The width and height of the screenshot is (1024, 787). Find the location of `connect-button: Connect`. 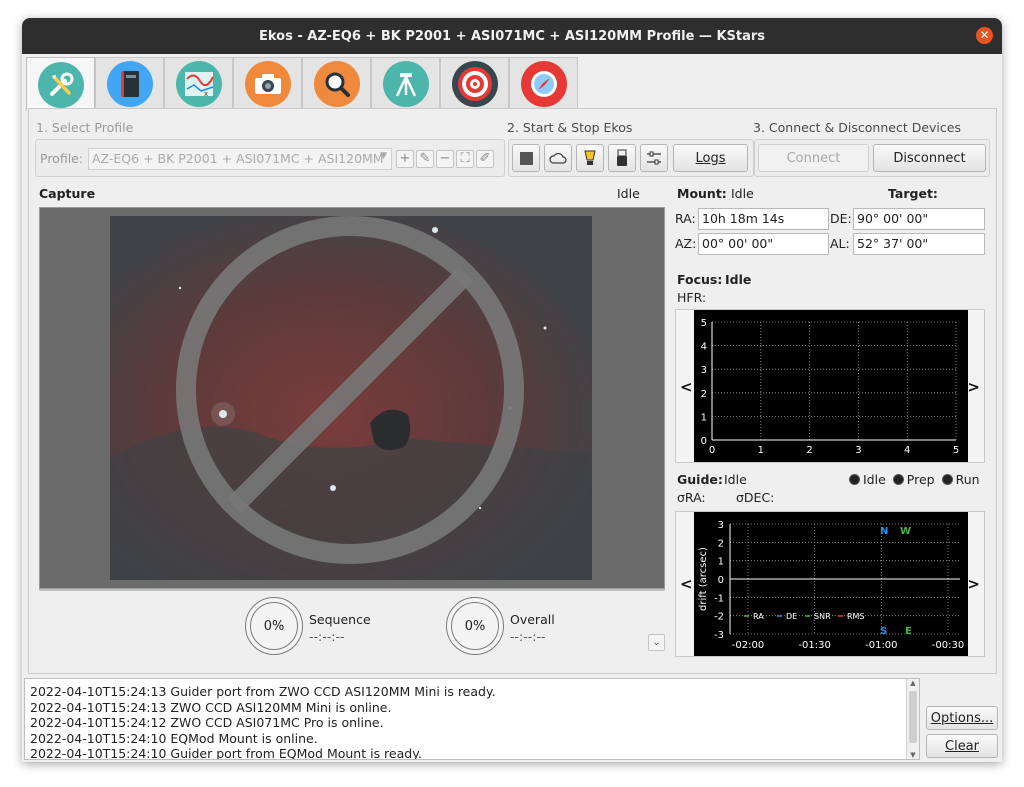

connect-button: Connect is located at coordinates (813, 158).